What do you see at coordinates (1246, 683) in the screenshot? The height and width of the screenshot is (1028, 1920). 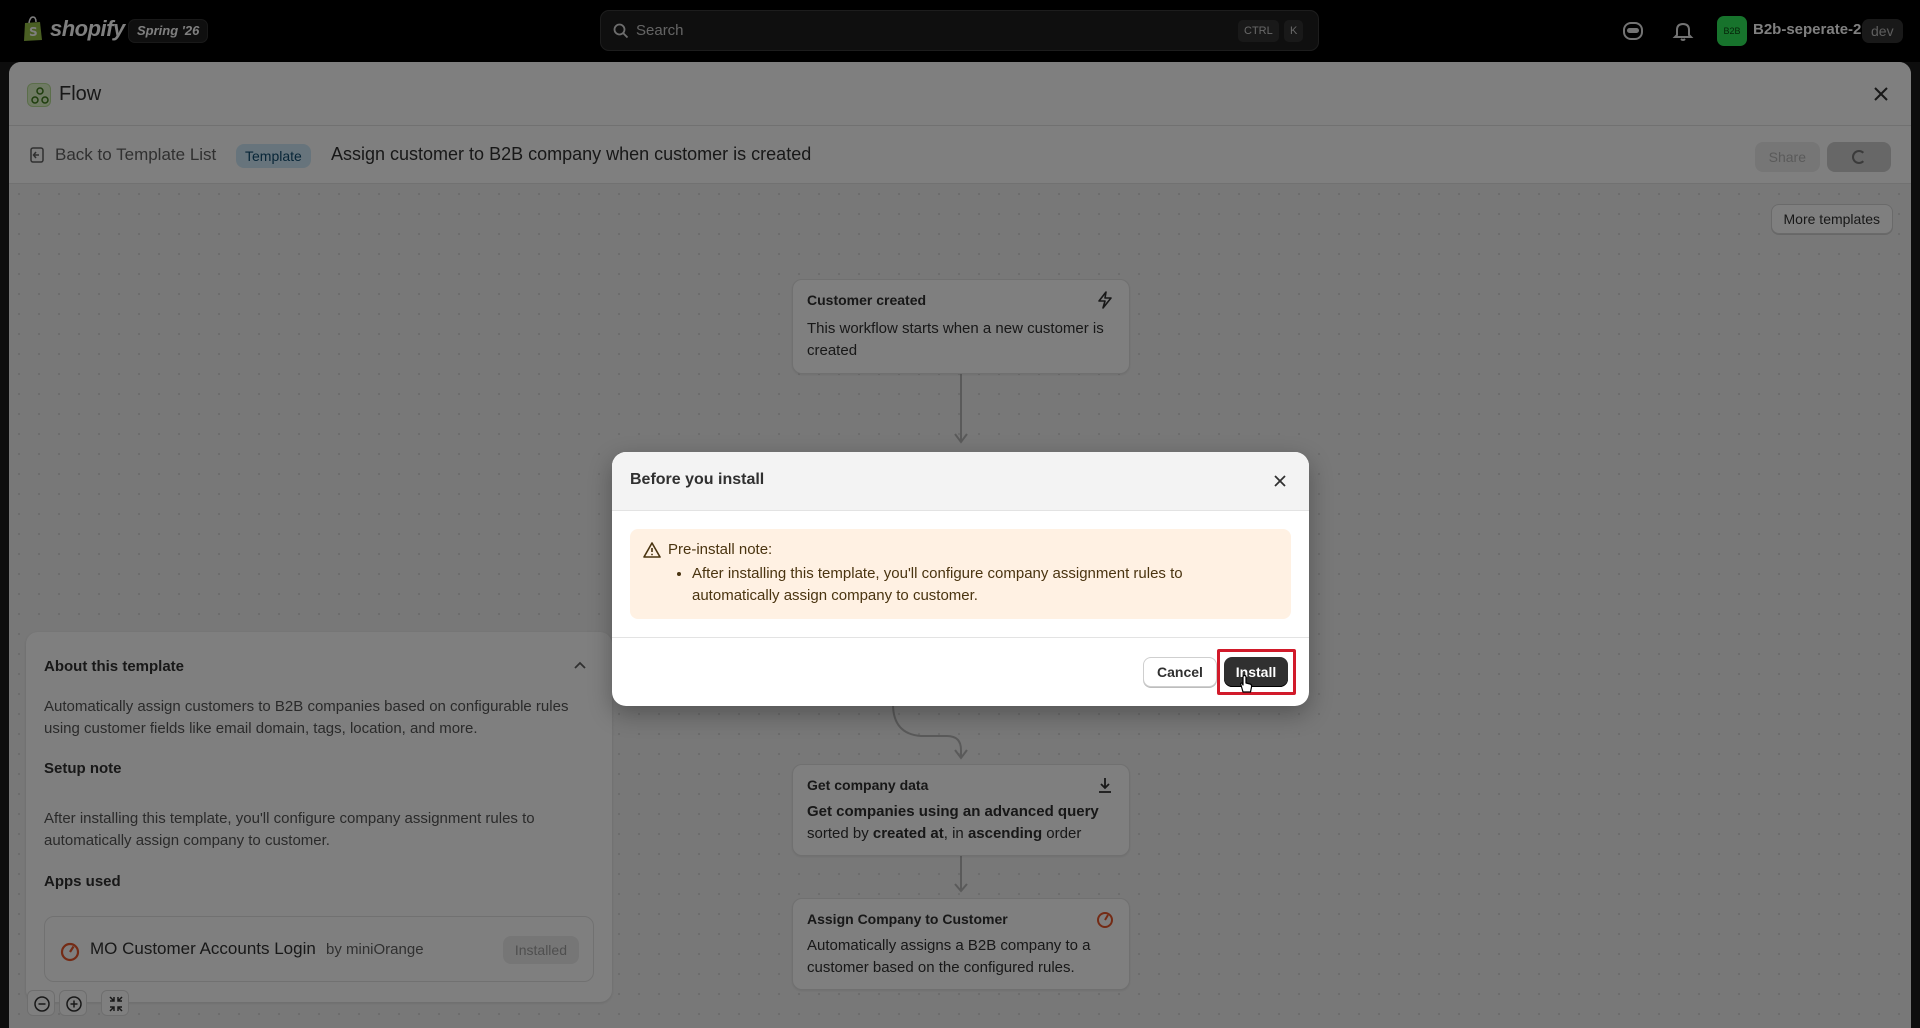 I see `hand-cursor-icon` at bounding box center [1246, 683].